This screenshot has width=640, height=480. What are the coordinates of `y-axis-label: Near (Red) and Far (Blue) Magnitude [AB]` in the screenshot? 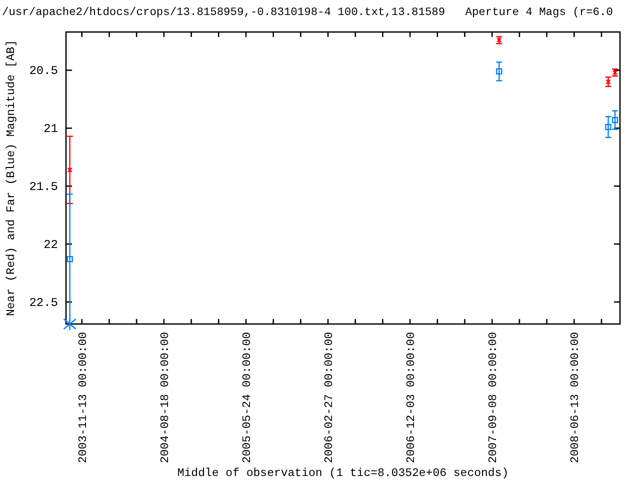 It's located at (11, 178).